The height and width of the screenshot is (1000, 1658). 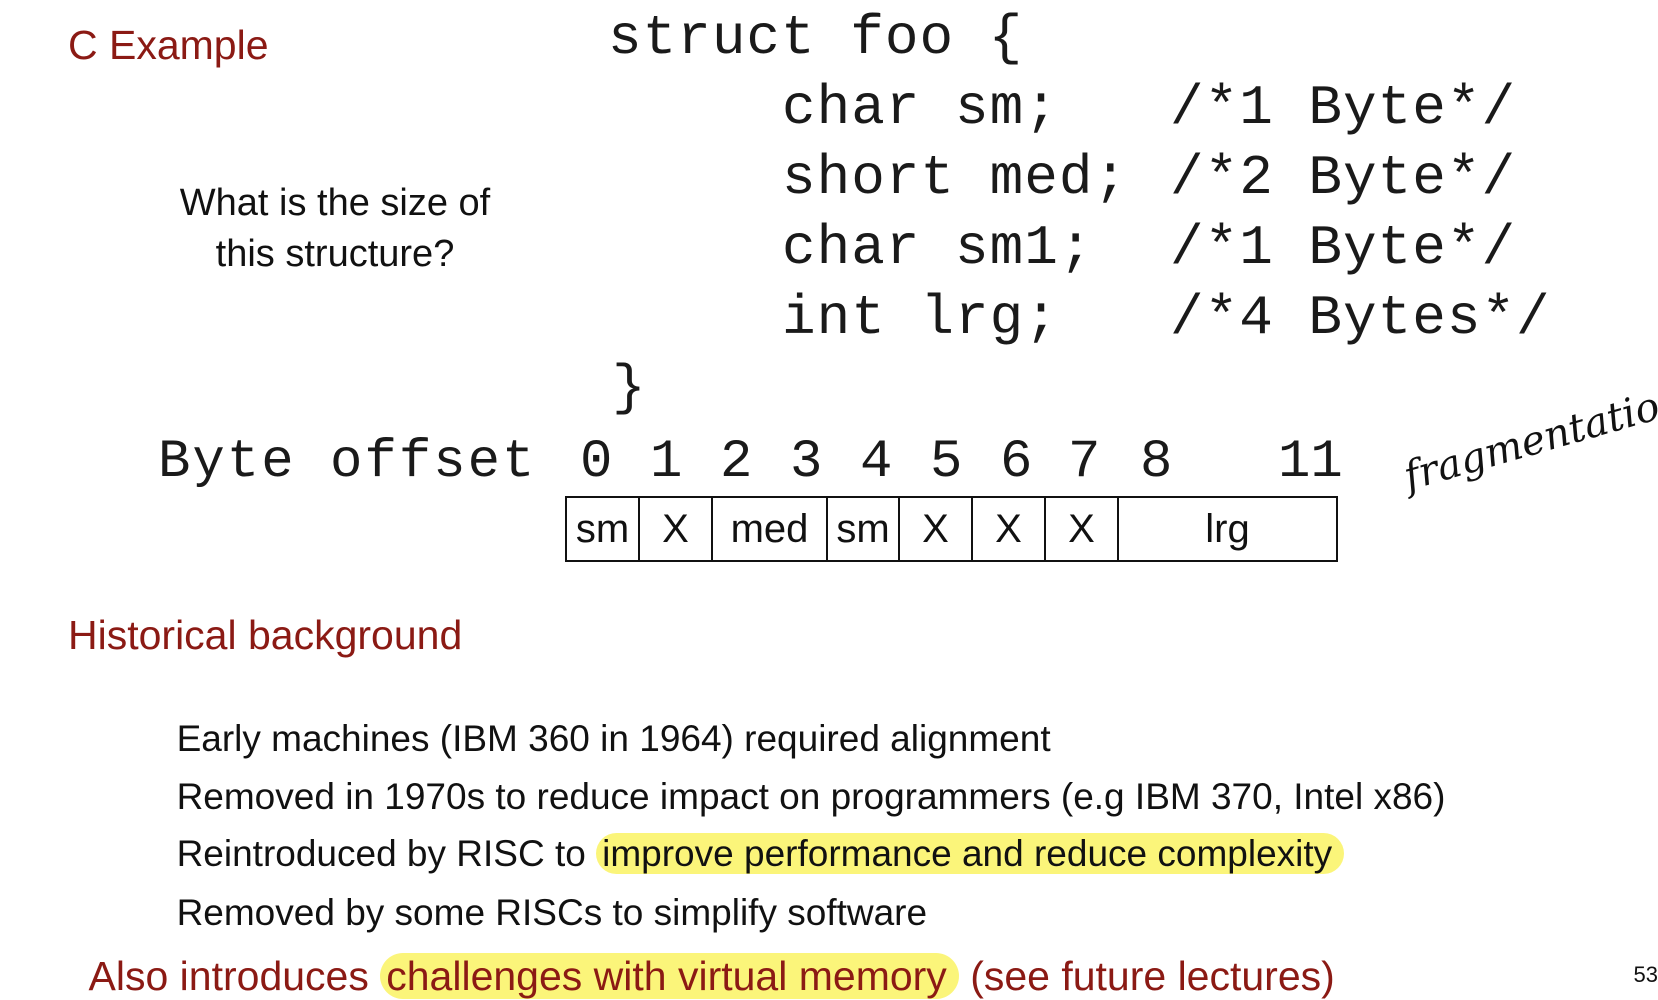 What do you see at coordinates (629, 388) in the screenshot?
I see `code-struct-close: }` at bounding box center [629, 388].